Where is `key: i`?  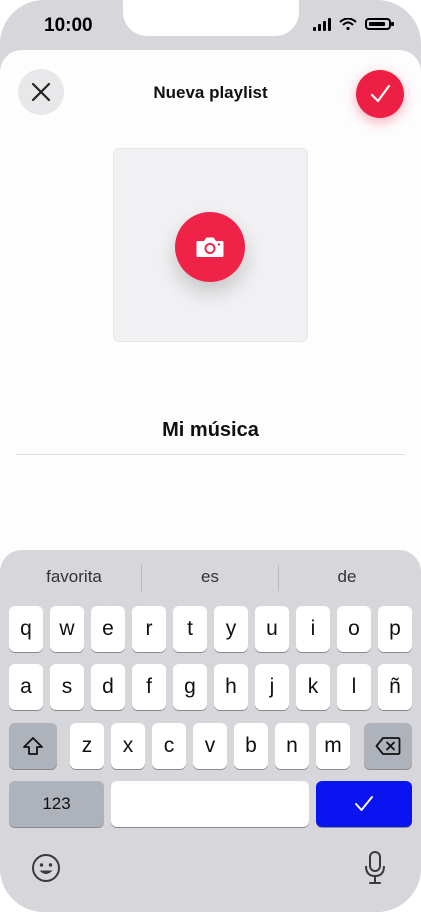 key: i is located at coordinates (313, 629).